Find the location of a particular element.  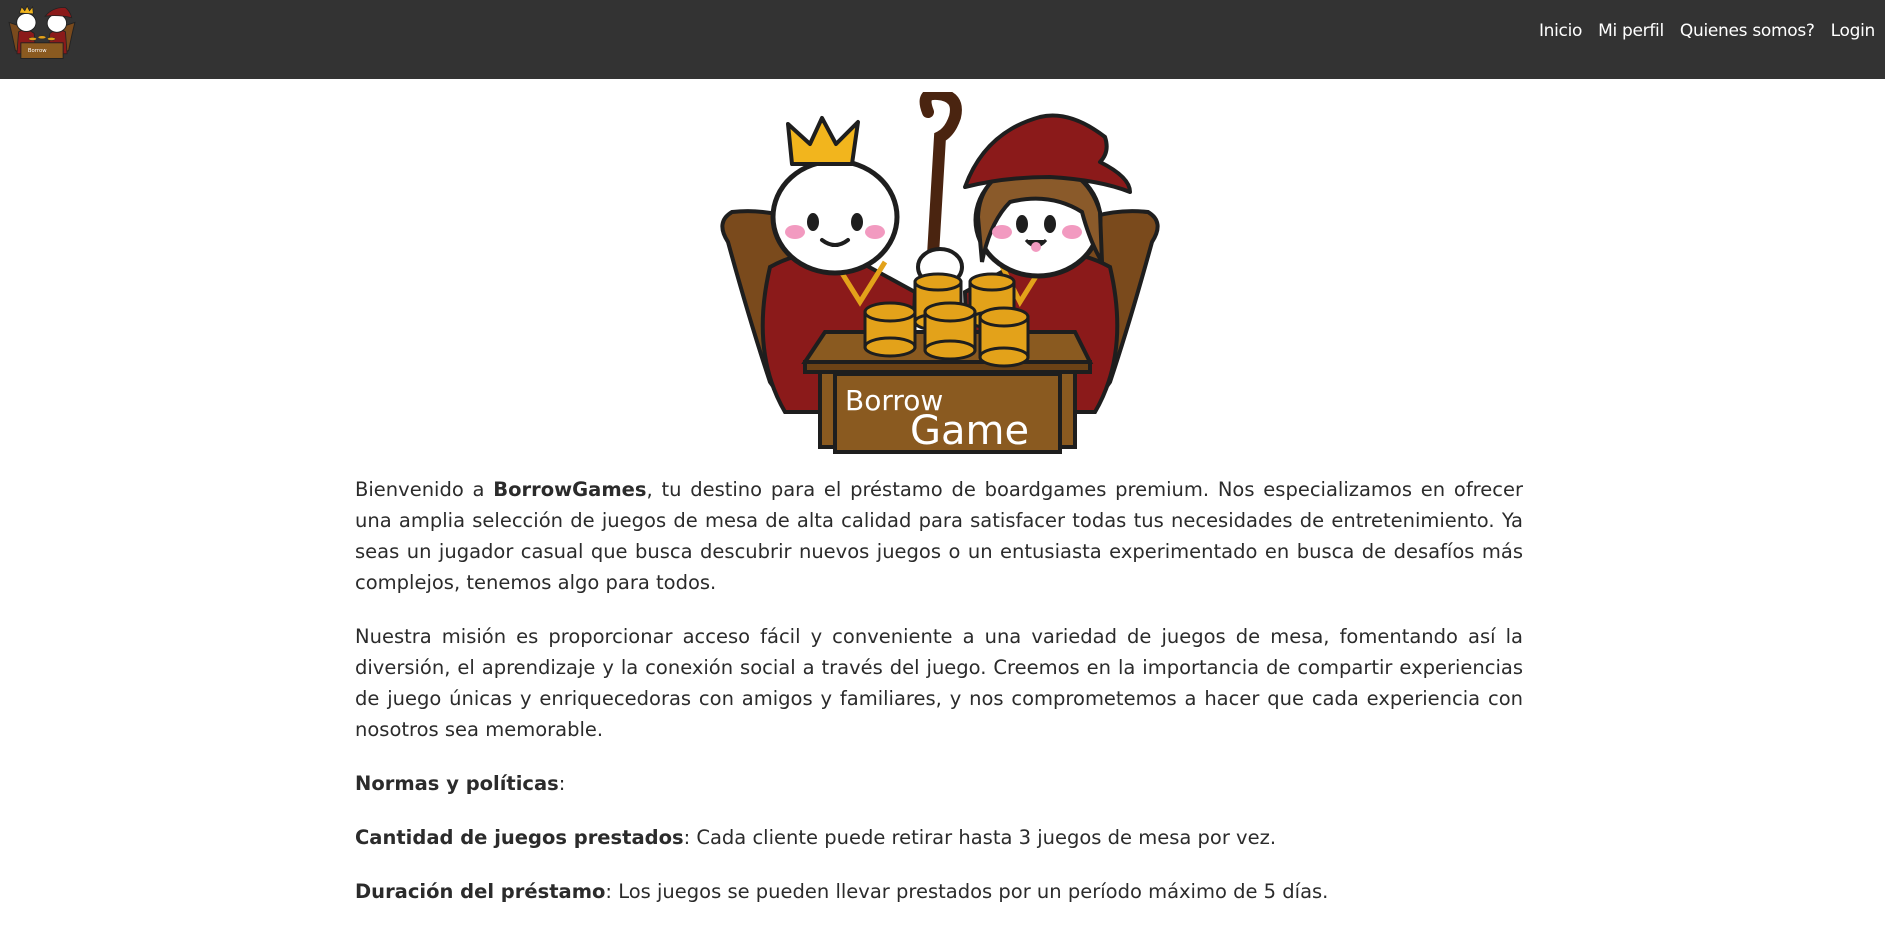

svg-text: Borrow is located at coordinates (37, 51).